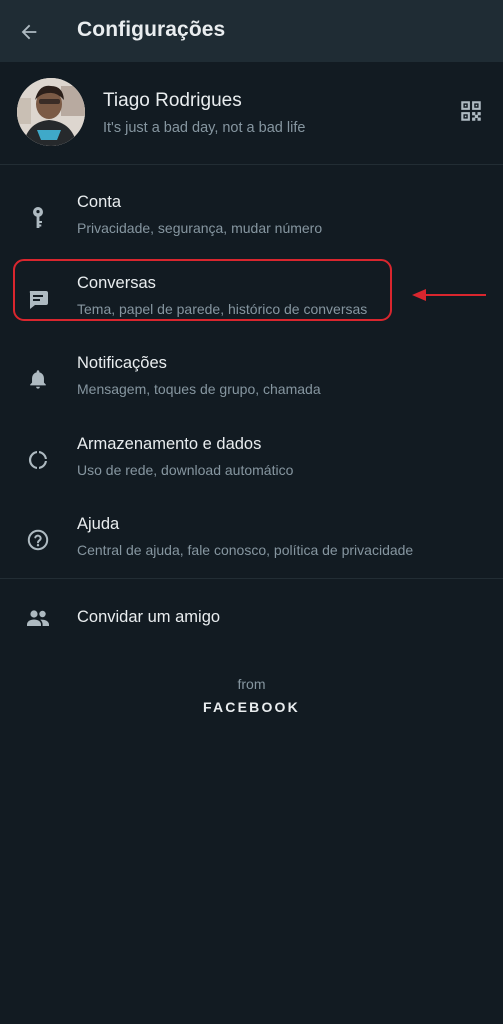 The height and width of the screenshot is (1024, 503). Describe the element at coordinates (38, 379) in the screenshot. I see `bell-icon` at that location.